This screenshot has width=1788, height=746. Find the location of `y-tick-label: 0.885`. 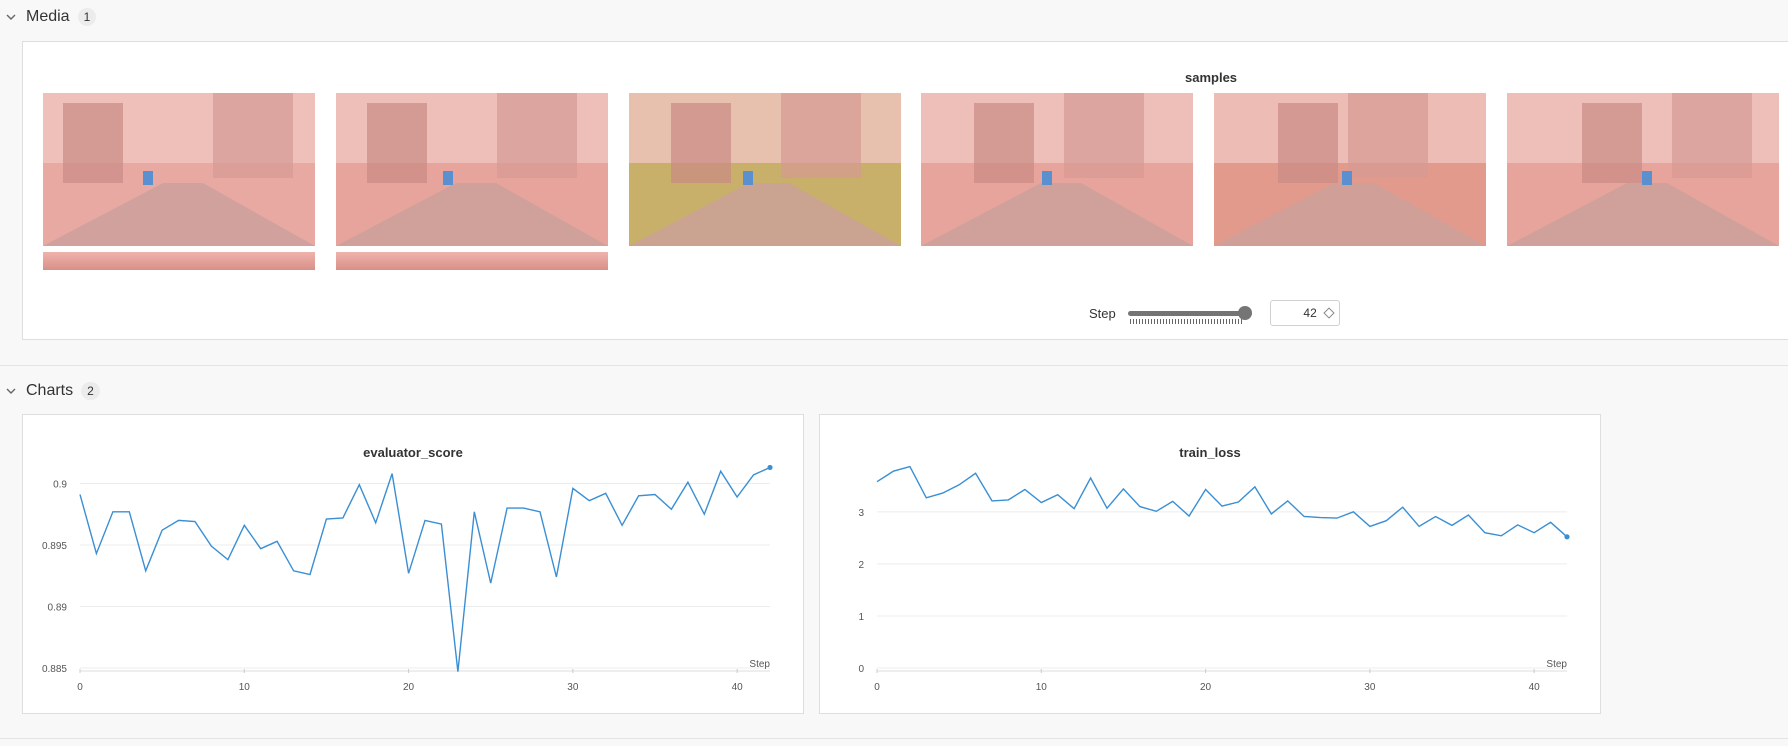

y-tick-label: 0.885 is located at coordinates (54, 669).